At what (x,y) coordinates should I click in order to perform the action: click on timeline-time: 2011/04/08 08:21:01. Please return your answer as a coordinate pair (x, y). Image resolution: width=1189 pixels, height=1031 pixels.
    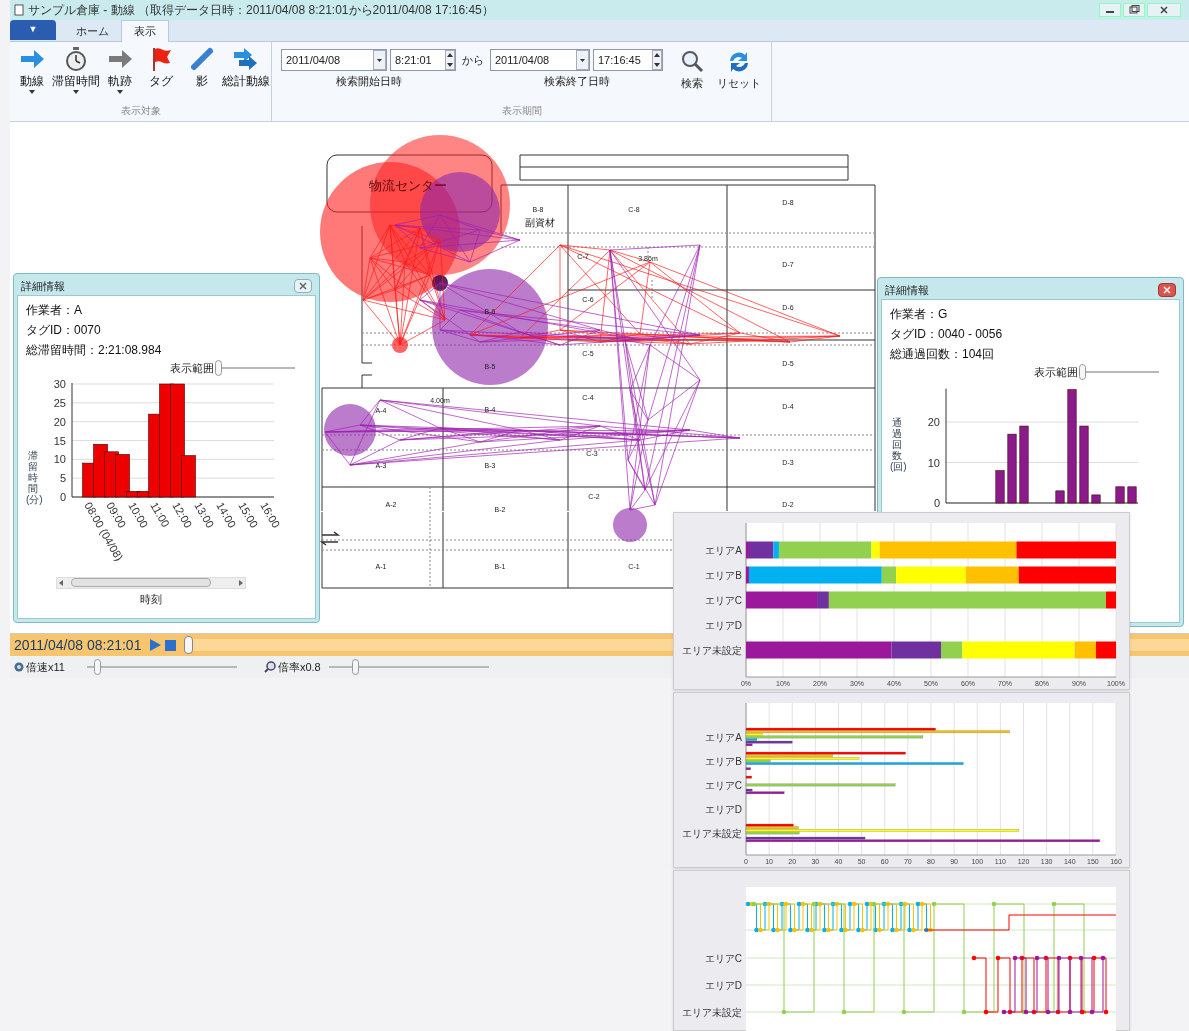
    Looking at the image, I should click on (78, 645).